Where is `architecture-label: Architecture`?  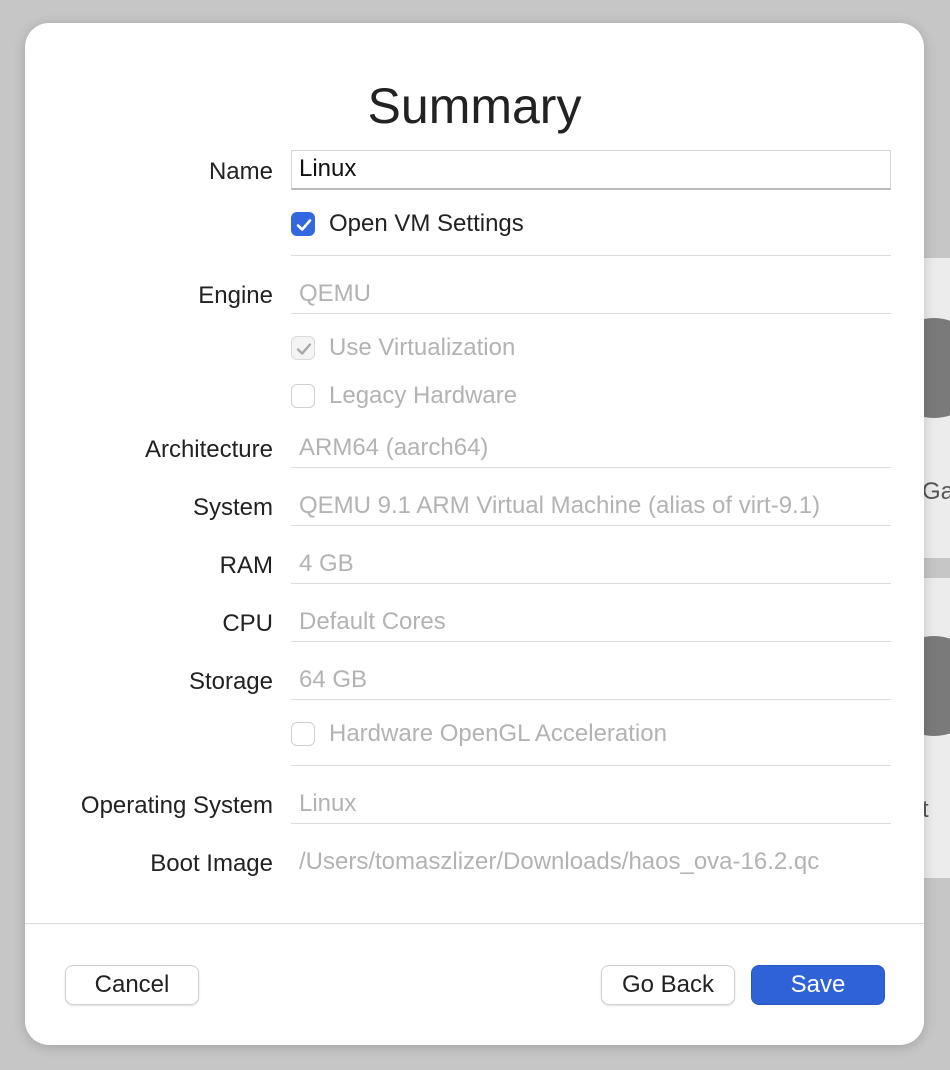 architecture-label: Architecture is located at coordinates (208, 449).